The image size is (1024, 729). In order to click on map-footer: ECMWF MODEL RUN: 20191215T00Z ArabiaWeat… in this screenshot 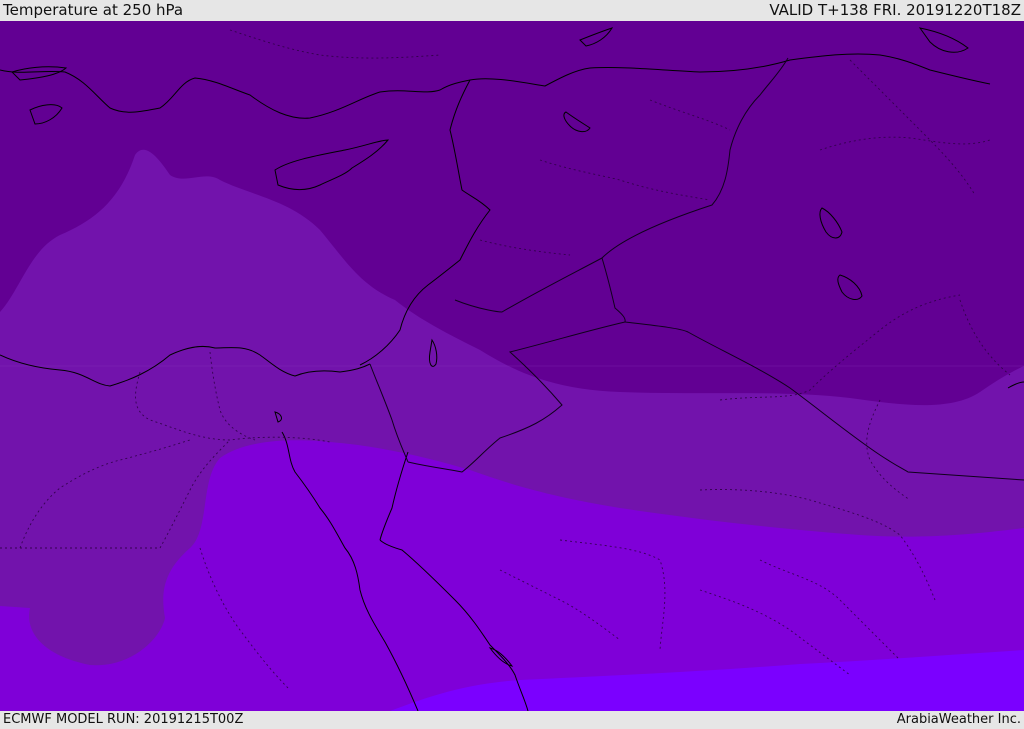, I will do `click(512, 720)`.